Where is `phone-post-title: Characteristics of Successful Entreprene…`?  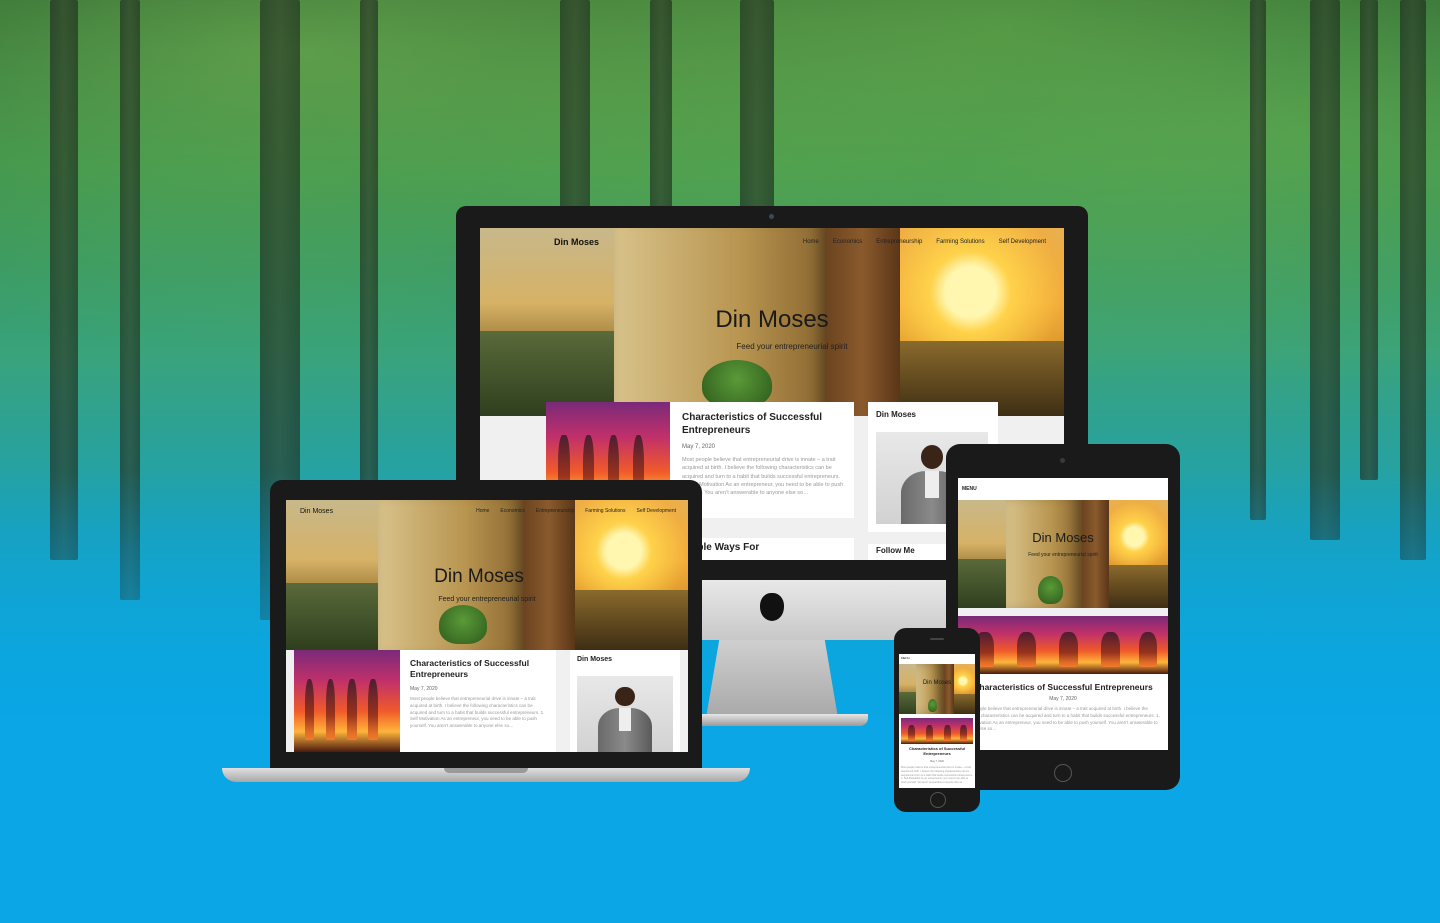 phone-post-title: Characteristics of Successful Entreprene… is located at coordinates (937, 751).